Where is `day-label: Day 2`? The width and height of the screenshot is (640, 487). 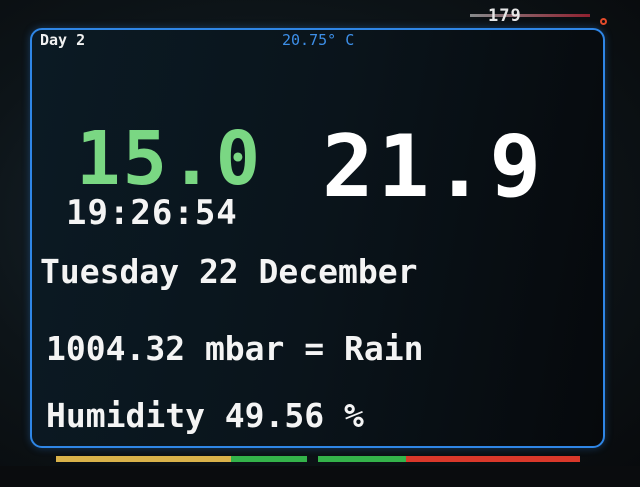
day-label: Day 2 is located at coordinates (63, 40).